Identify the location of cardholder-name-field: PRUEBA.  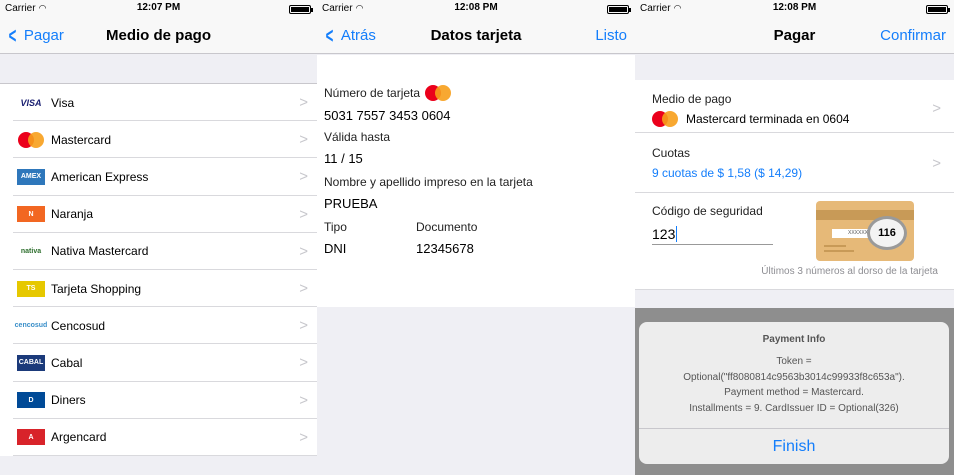
(476, 203).